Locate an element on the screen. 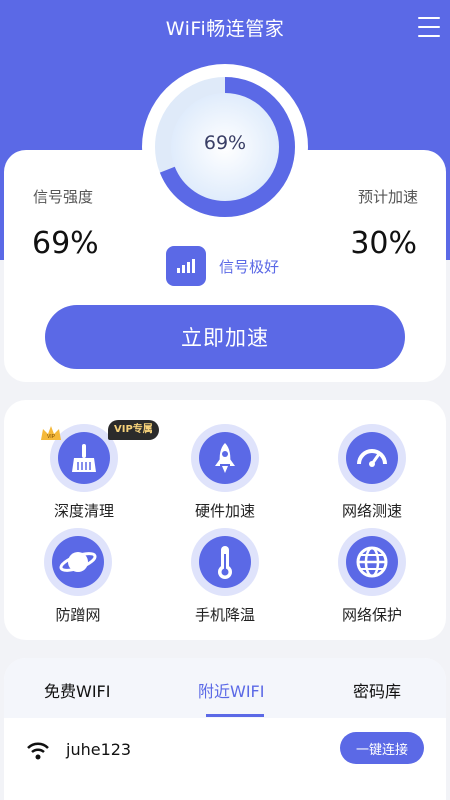  gauge-percent: 69% is located at coordinates (225, 143).